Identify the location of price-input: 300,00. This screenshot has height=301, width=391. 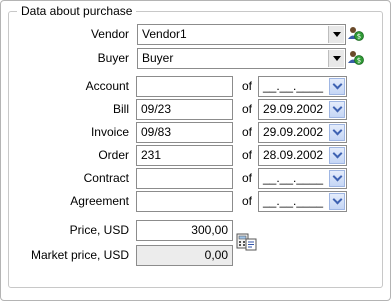
(184, 230).